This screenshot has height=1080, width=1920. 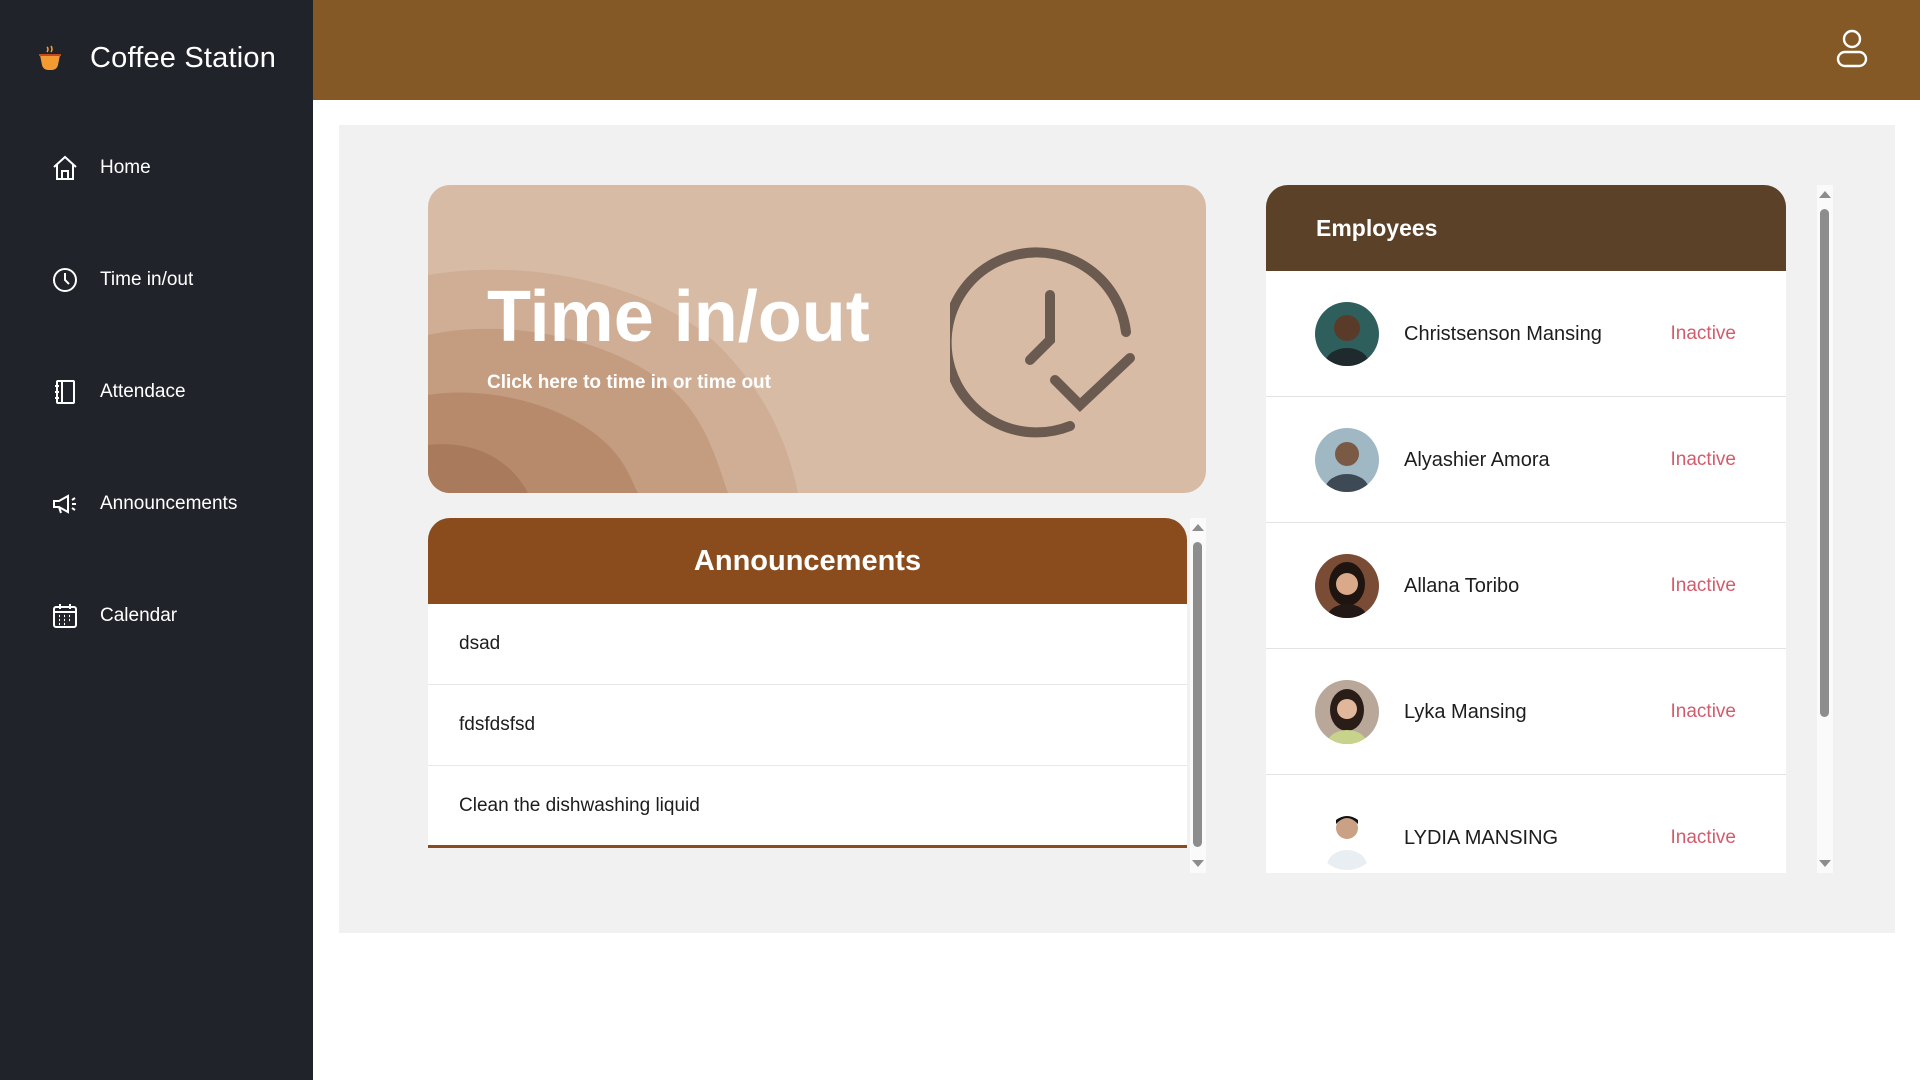 I want to click on clock-check-icon, so click(x=1042, y=342).